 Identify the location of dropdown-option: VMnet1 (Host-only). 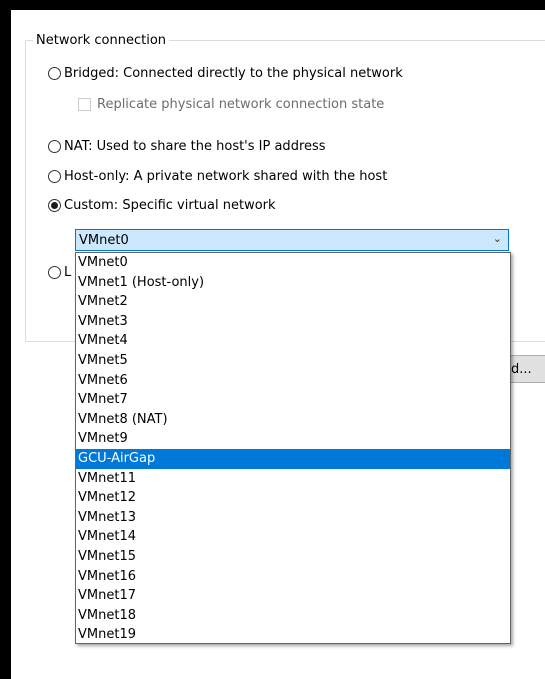
(293, 283).